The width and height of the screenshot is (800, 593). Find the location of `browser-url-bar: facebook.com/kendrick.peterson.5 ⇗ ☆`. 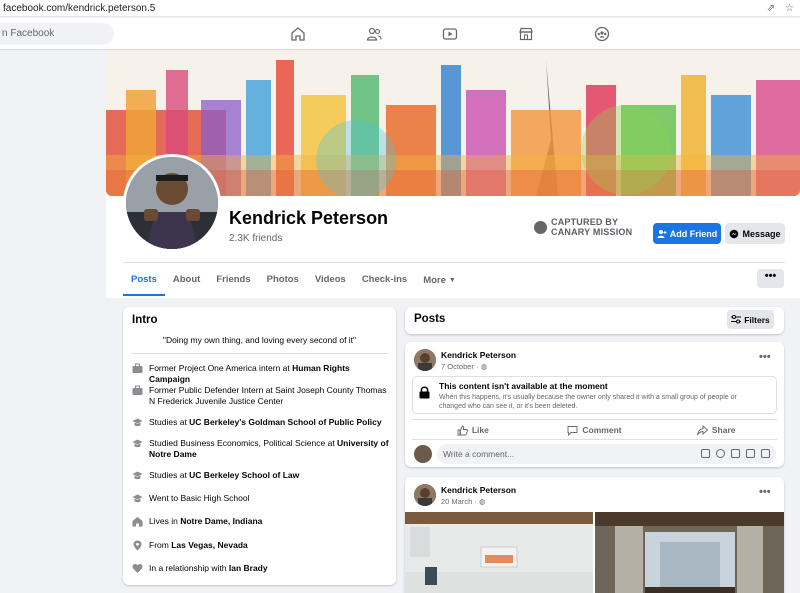

browser-url-bar: facebook.com/kendrick.peterson.5 ⇗ ☆ is located at coordinates (400, 8).